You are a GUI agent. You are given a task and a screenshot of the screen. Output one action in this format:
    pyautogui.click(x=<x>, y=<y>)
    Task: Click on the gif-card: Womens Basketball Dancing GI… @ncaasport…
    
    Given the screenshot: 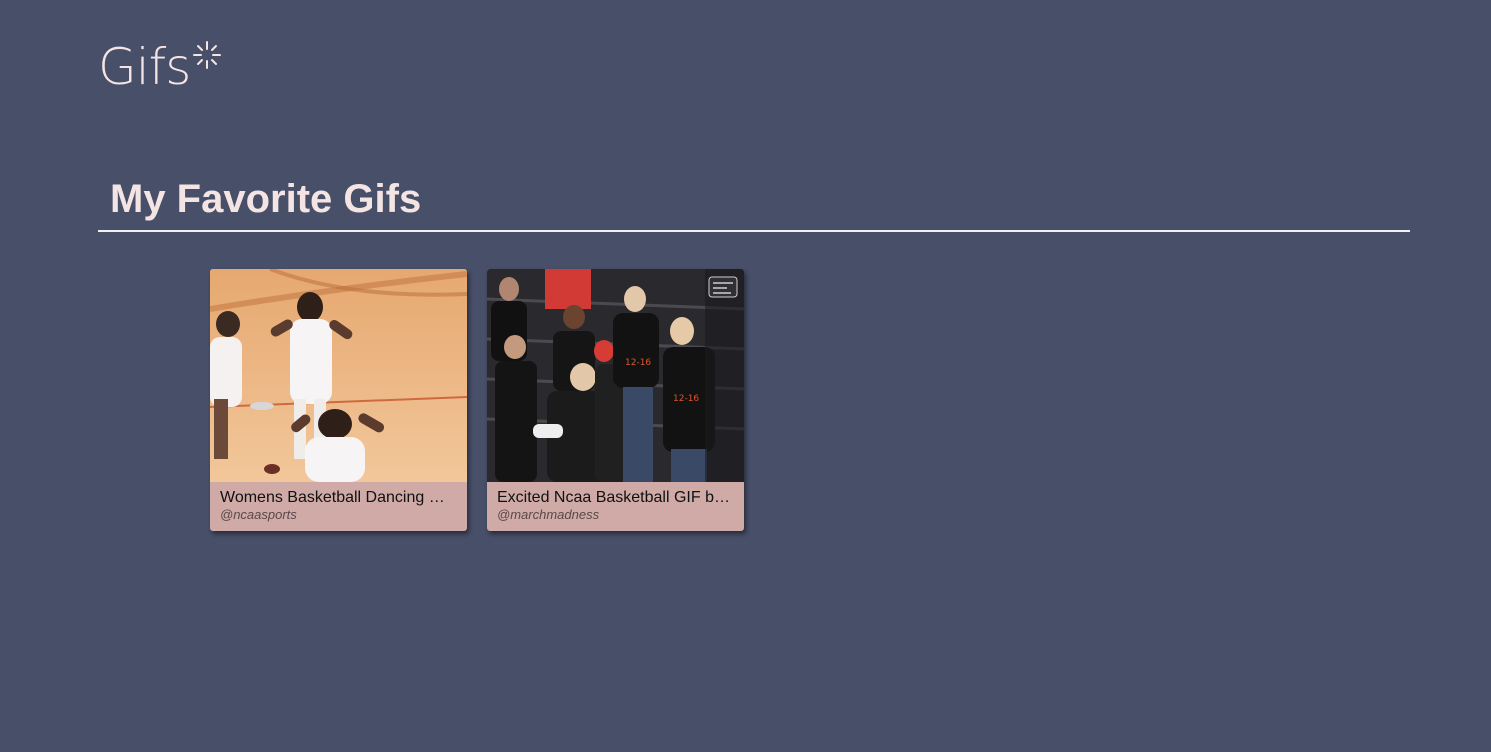 What is the action you would take?
    pyautogui.click(x=338, y=400)
    